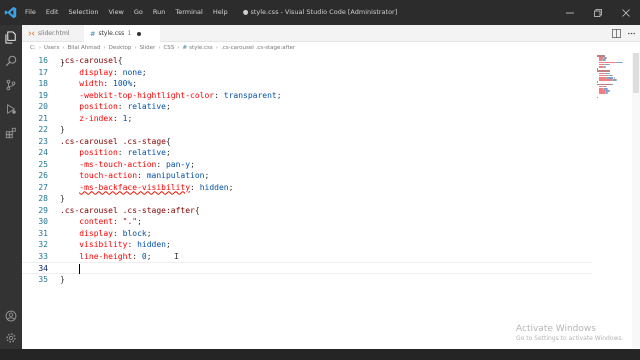  Describe the element at coordinates (43, 141) in the screenshot. I see `line-number: 23` at that location.